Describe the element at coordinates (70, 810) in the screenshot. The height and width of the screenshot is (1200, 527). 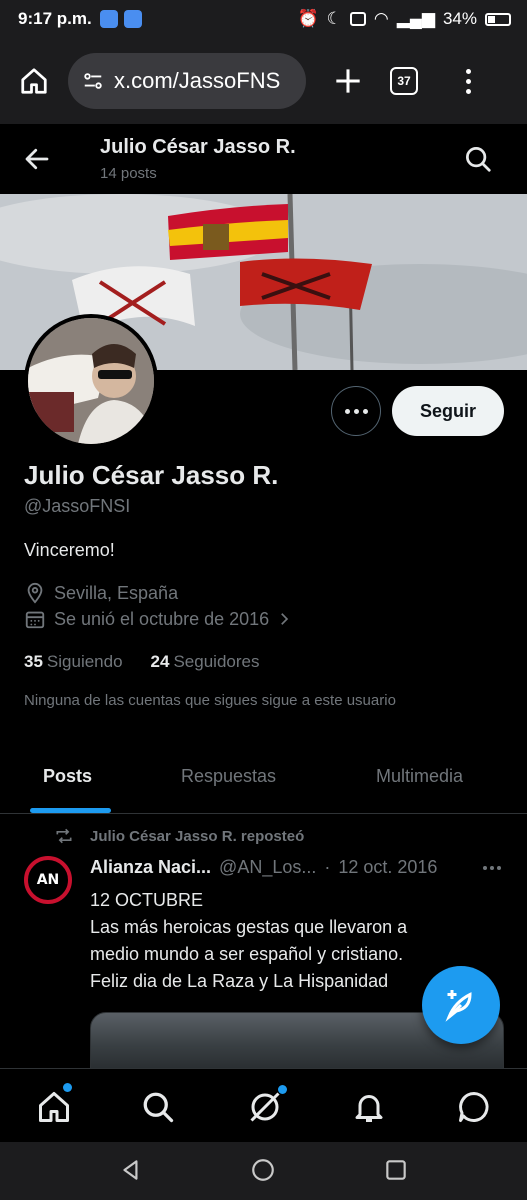
I see `active-tab-indicator` at that location.